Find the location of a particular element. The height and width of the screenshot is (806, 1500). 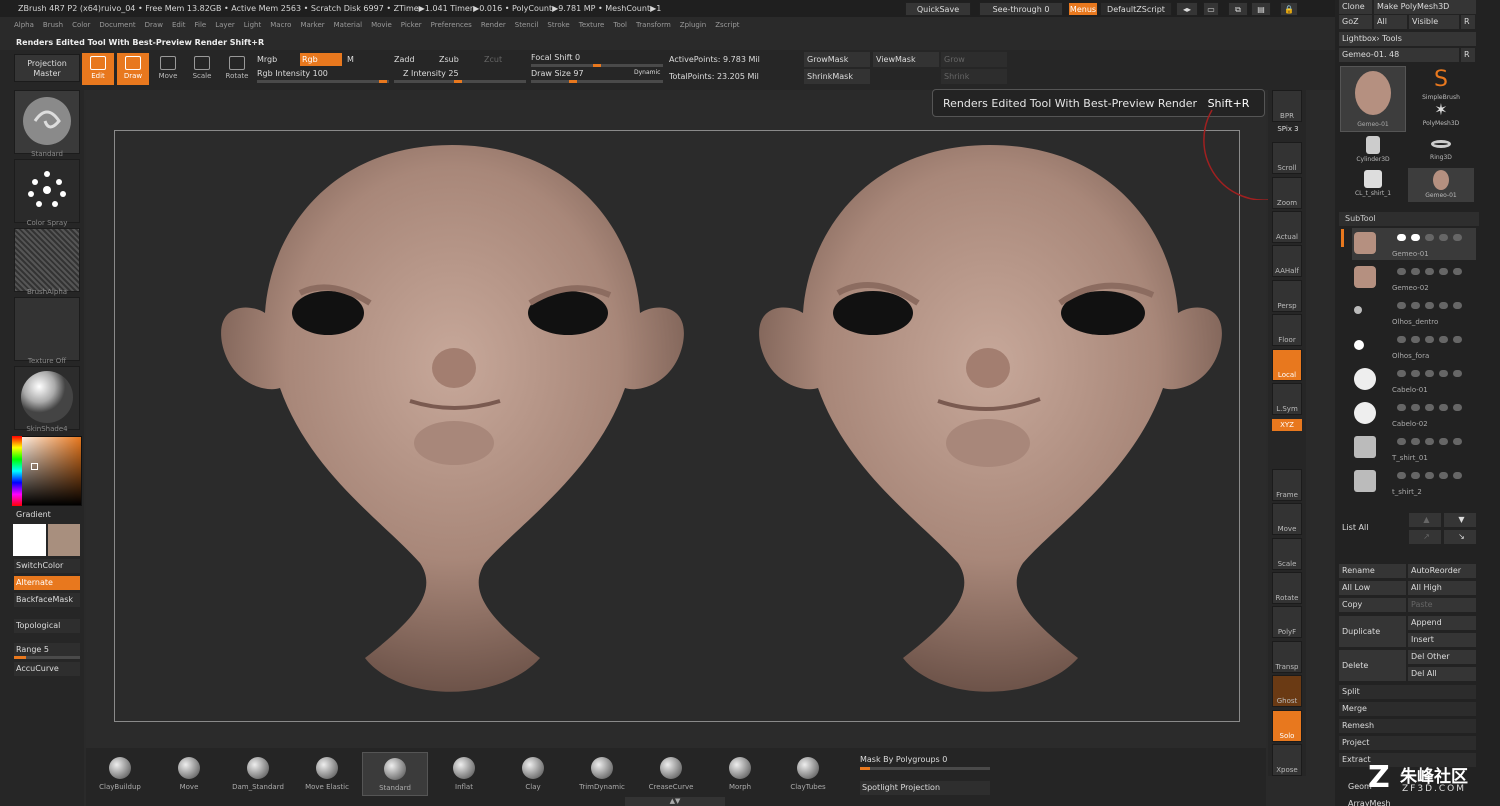

subtool-row-6: Cabelo-02 is located at coordinates (1414, 414).